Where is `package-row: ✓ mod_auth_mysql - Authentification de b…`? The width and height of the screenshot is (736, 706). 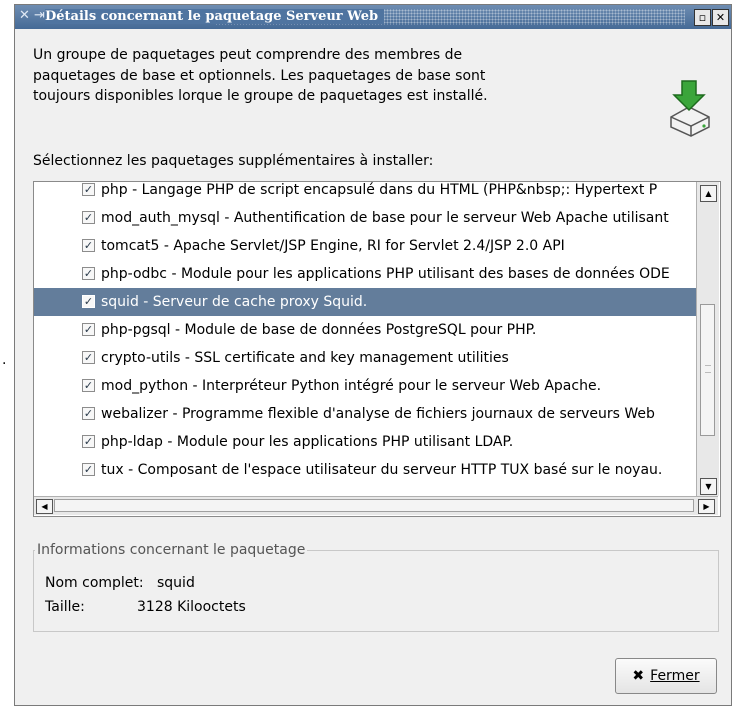 package-row: ✓ mod_auth_mysql - Authentification de b… is located at coordinates (365, 218).